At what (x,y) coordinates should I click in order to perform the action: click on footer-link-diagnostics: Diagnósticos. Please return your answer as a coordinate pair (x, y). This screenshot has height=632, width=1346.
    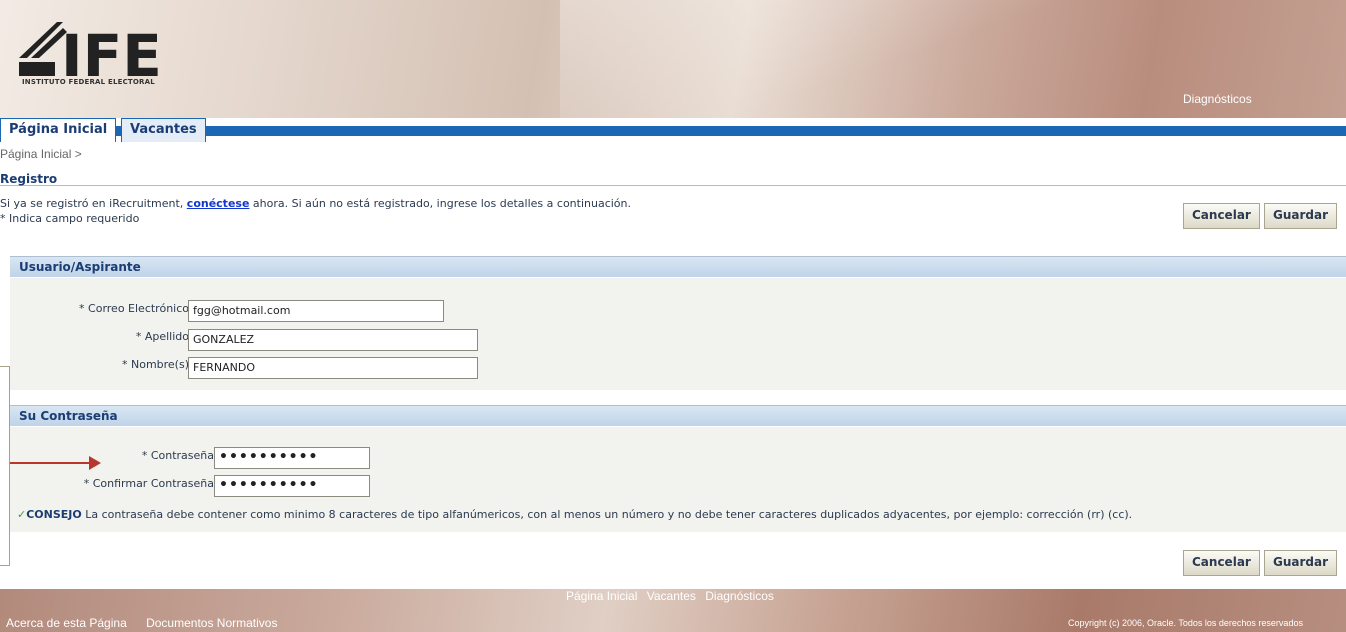
    Looking at the image, I should click on (739, 596).